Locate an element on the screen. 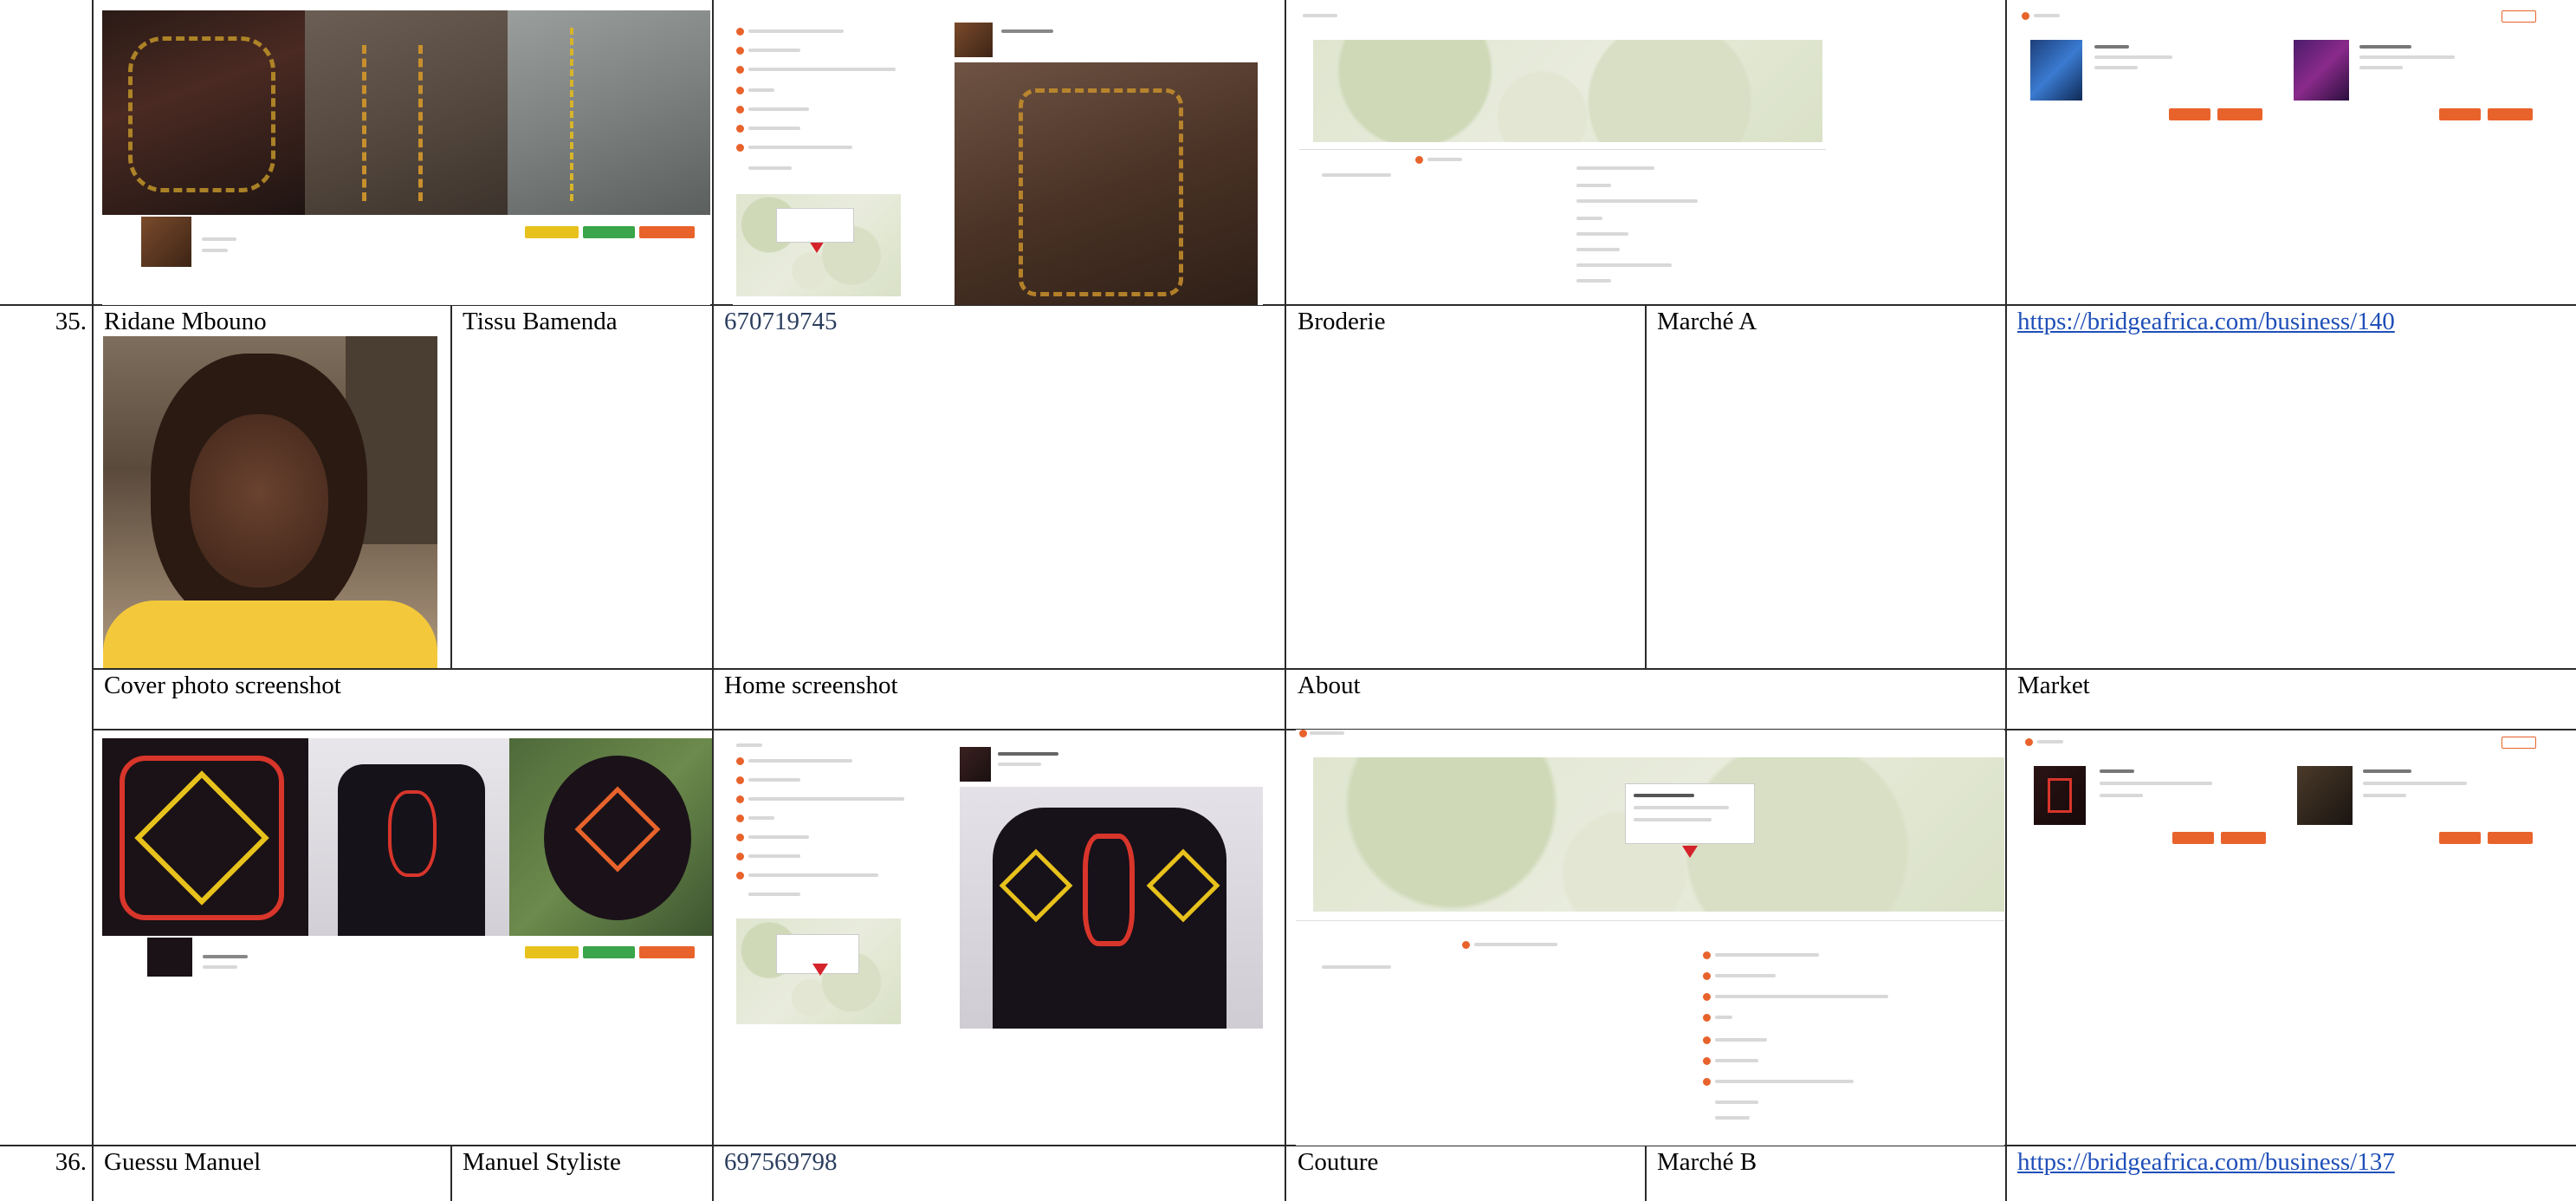 This screenshot has width=2576, height=1201. row-number: 36. is located at coordinates (71, 1162).